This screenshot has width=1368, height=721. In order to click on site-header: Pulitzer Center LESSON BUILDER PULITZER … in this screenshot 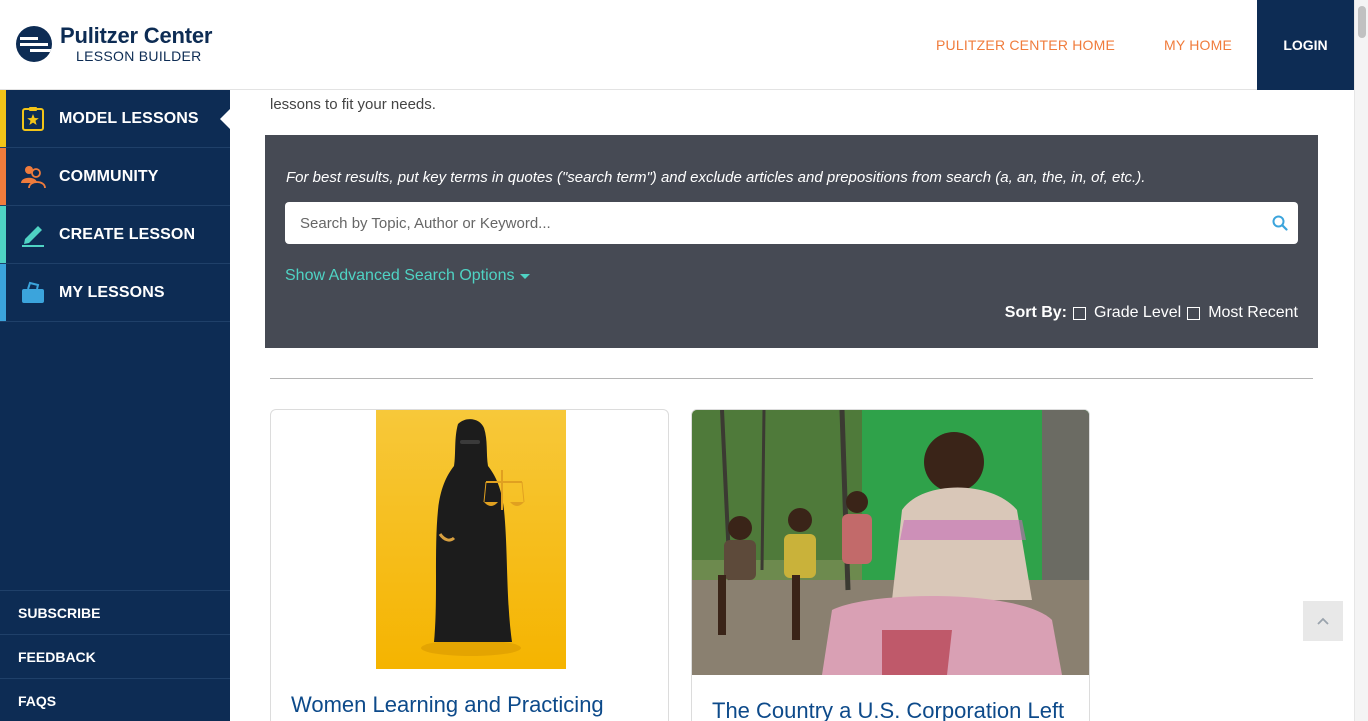, I will do `click(677, 45)`.